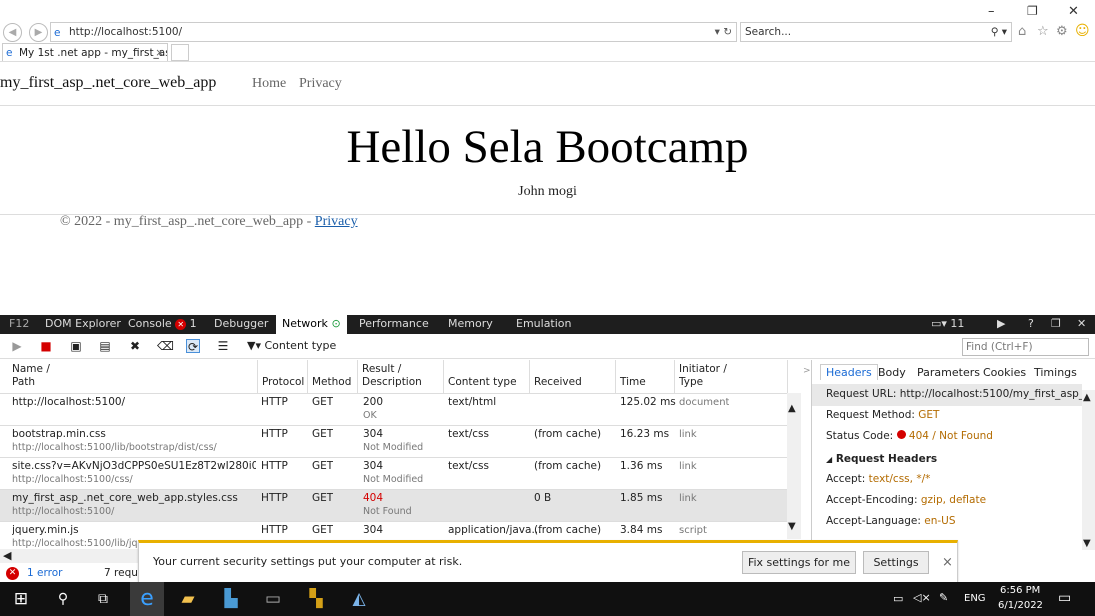 Image resolution: width=1095 pixels, height=616 pixels. What do you see at coordinates (922, 597) in the screenshot?
I see `volume-tray-icon: ◁×` at bounding box center [922, 597].